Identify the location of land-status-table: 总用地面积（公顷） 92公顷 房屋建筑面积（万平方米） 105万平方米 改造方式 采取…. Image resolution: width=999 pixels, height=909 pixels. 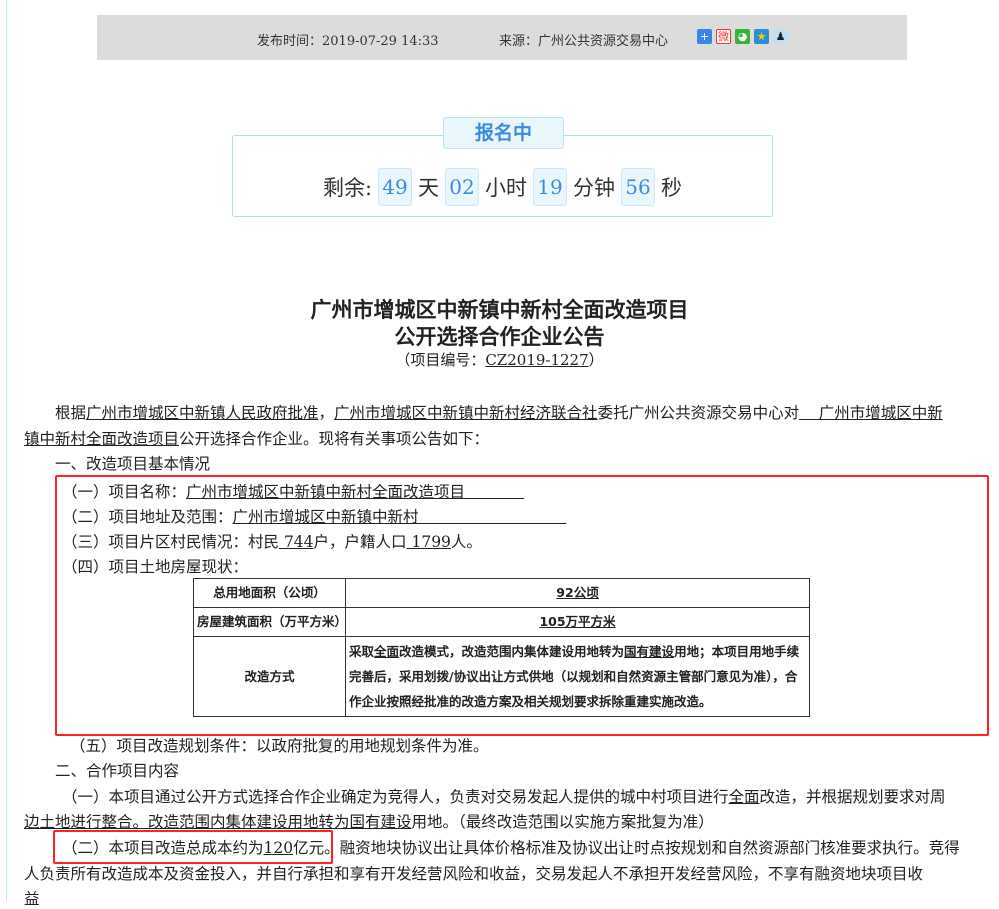
(501, 647).